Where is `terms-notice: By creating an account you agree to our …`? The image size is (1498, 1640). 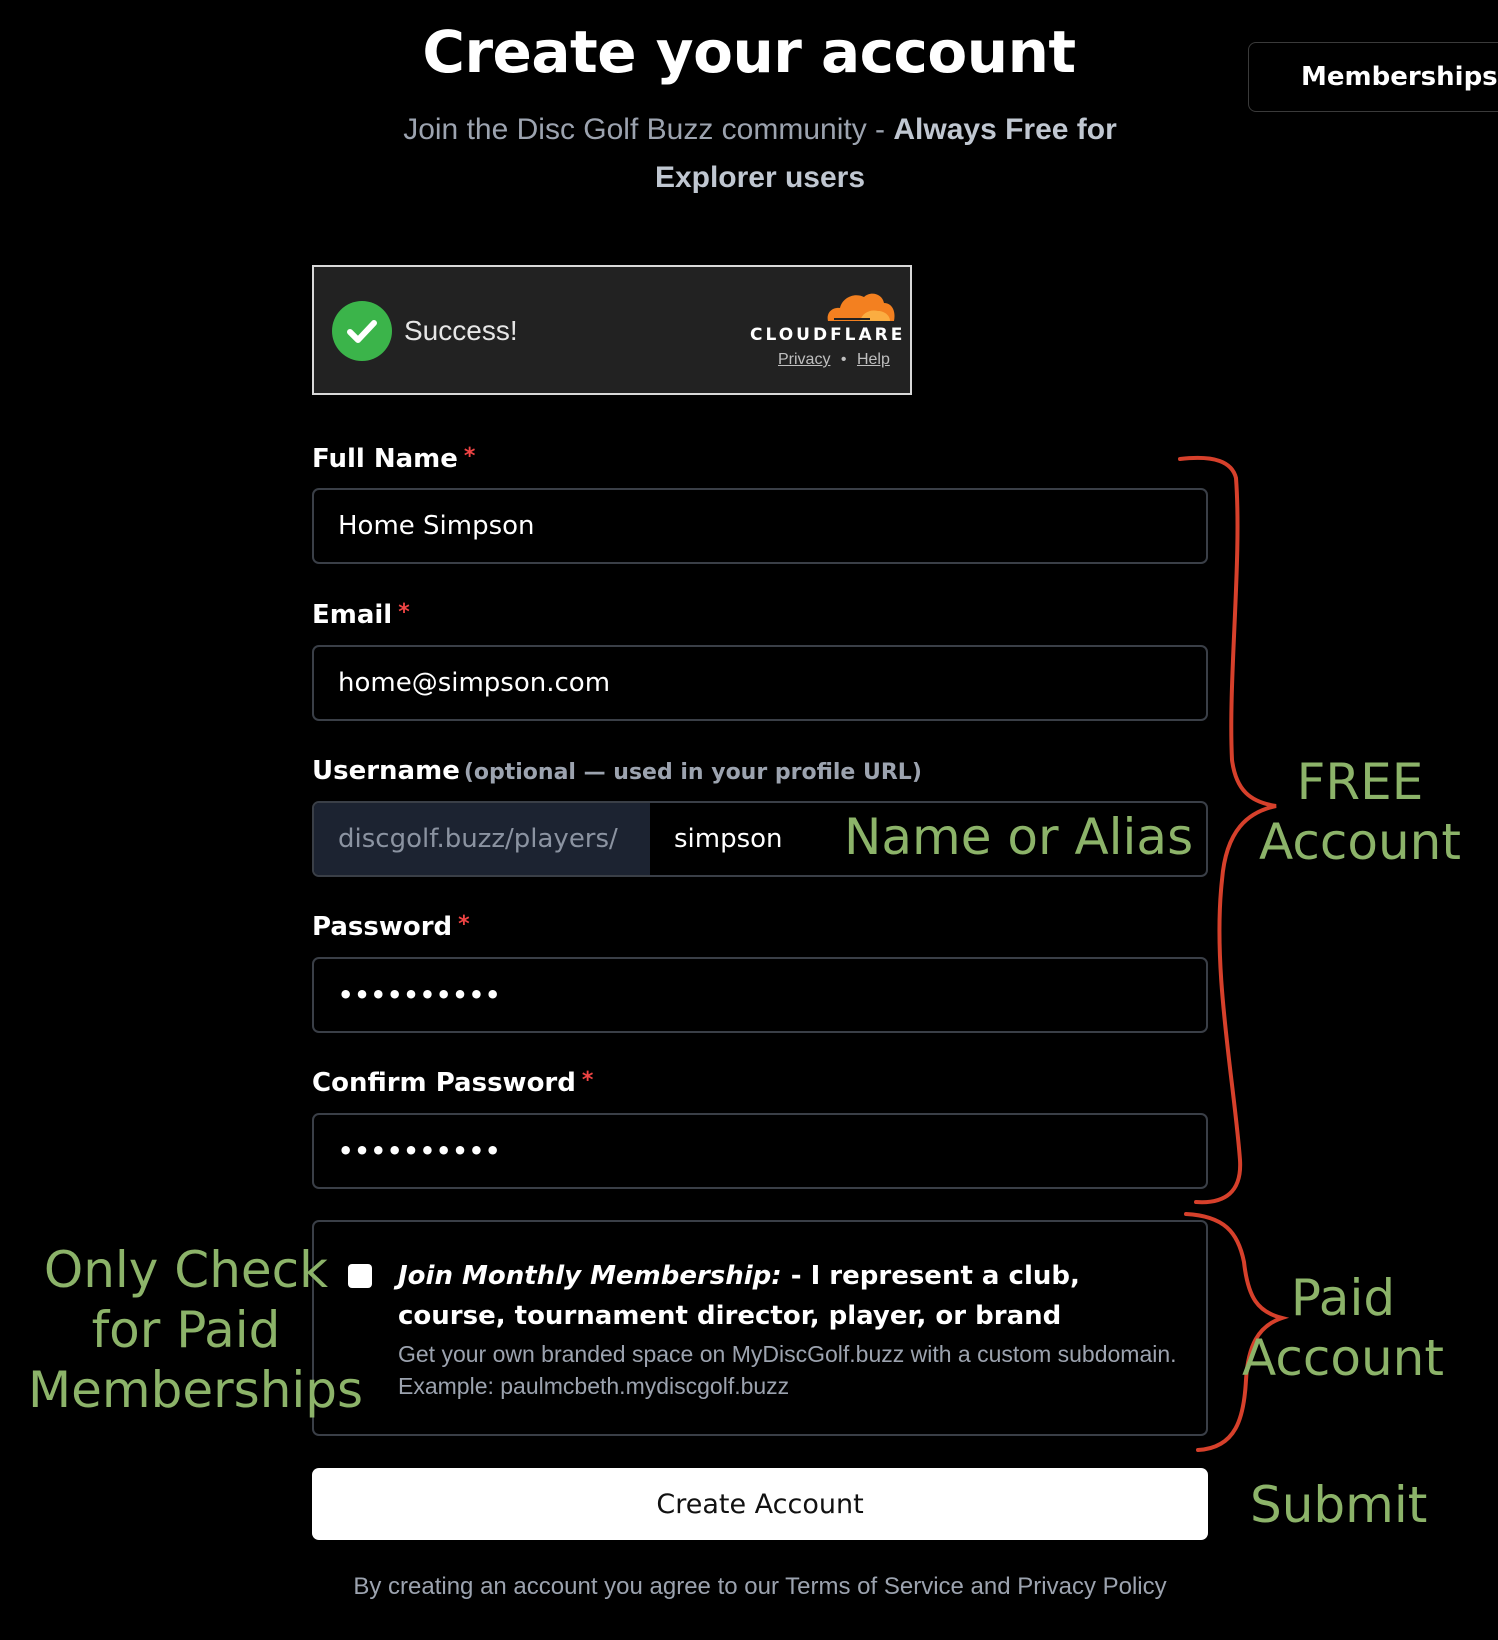
terms-notice: By creating an account you agree to our … is located at coordinates (760, 1586).